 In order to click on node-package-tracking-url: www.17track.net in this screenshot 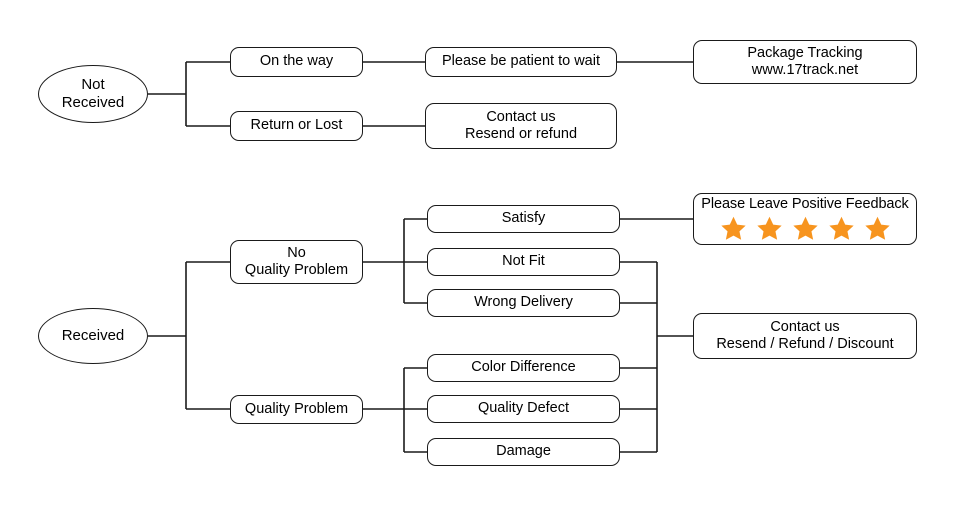, I will do `click(805, 70)`.